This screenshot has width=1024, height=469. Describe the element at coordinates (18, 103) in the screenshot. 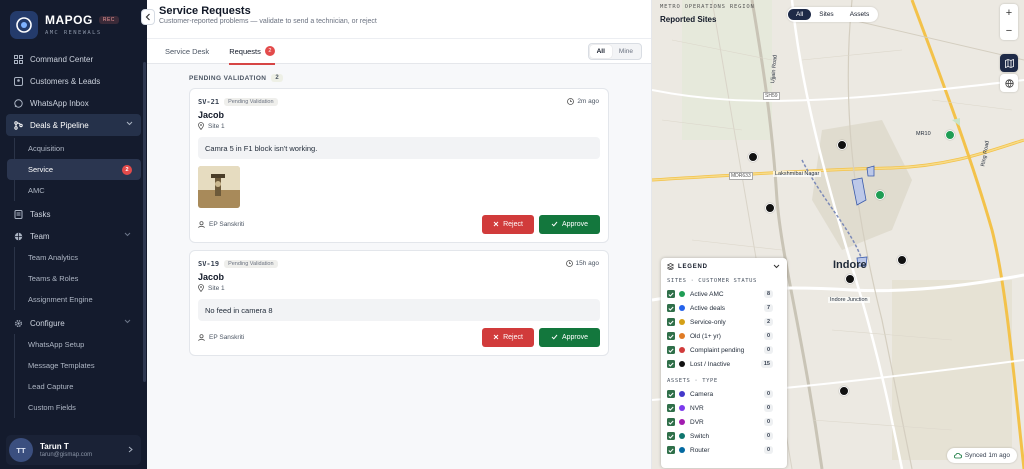

I see `whatsapp-icon` at that location.